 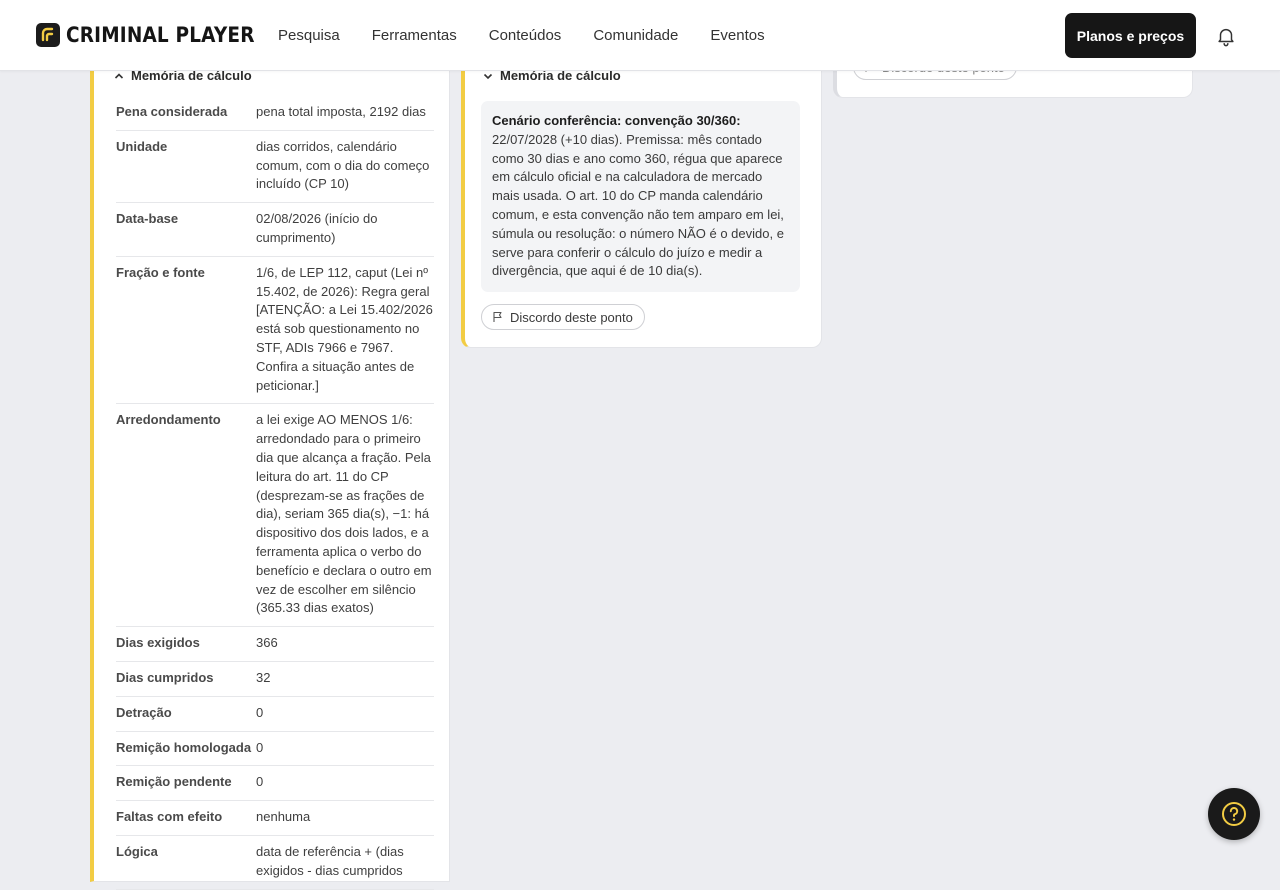 I want to click on dispute-button: Discordo deste ponto, so click(x=563, y=317).